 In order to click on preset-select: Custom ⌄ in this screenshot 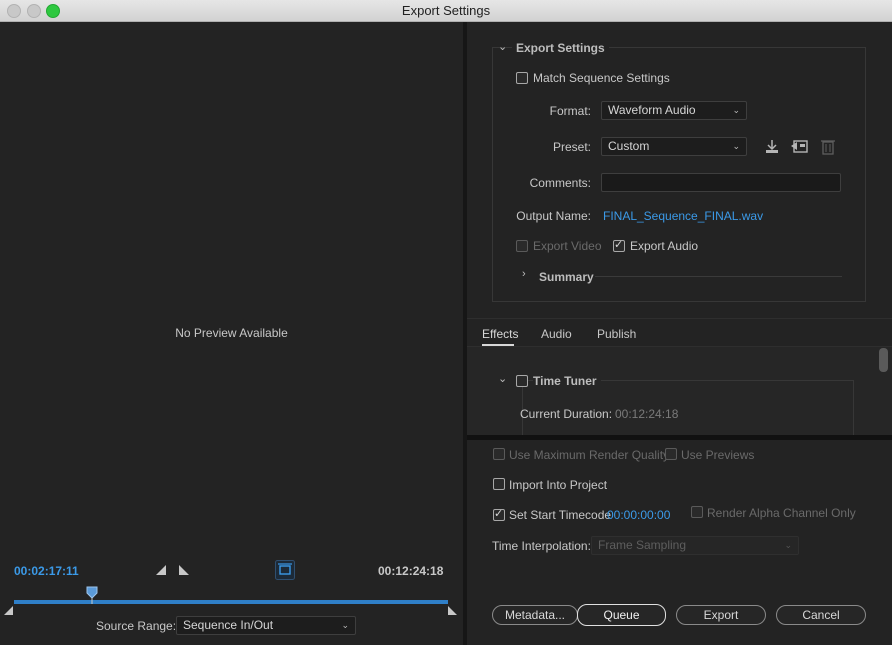, I will do `click(674, 146)`.